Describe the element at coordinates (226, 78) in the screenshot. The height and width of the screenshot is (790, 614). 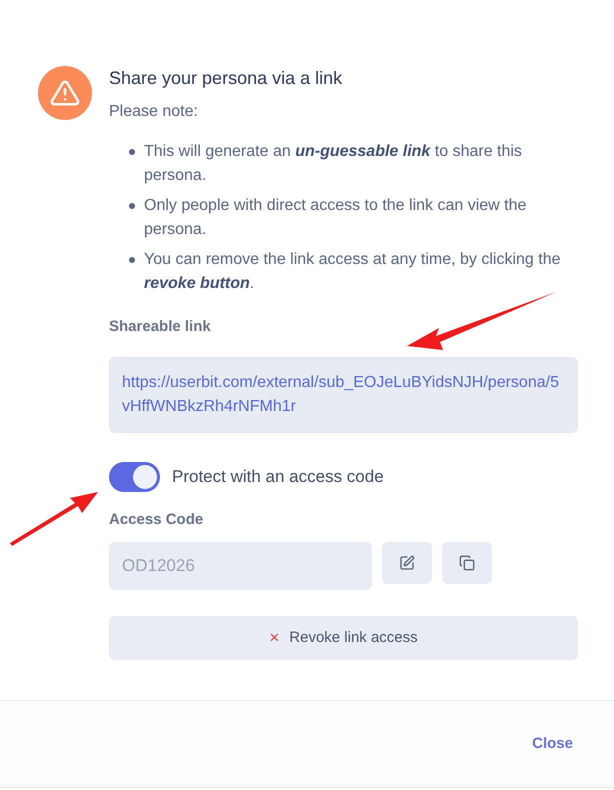
I see `dialog-title: Share your persona via a link` at that location.